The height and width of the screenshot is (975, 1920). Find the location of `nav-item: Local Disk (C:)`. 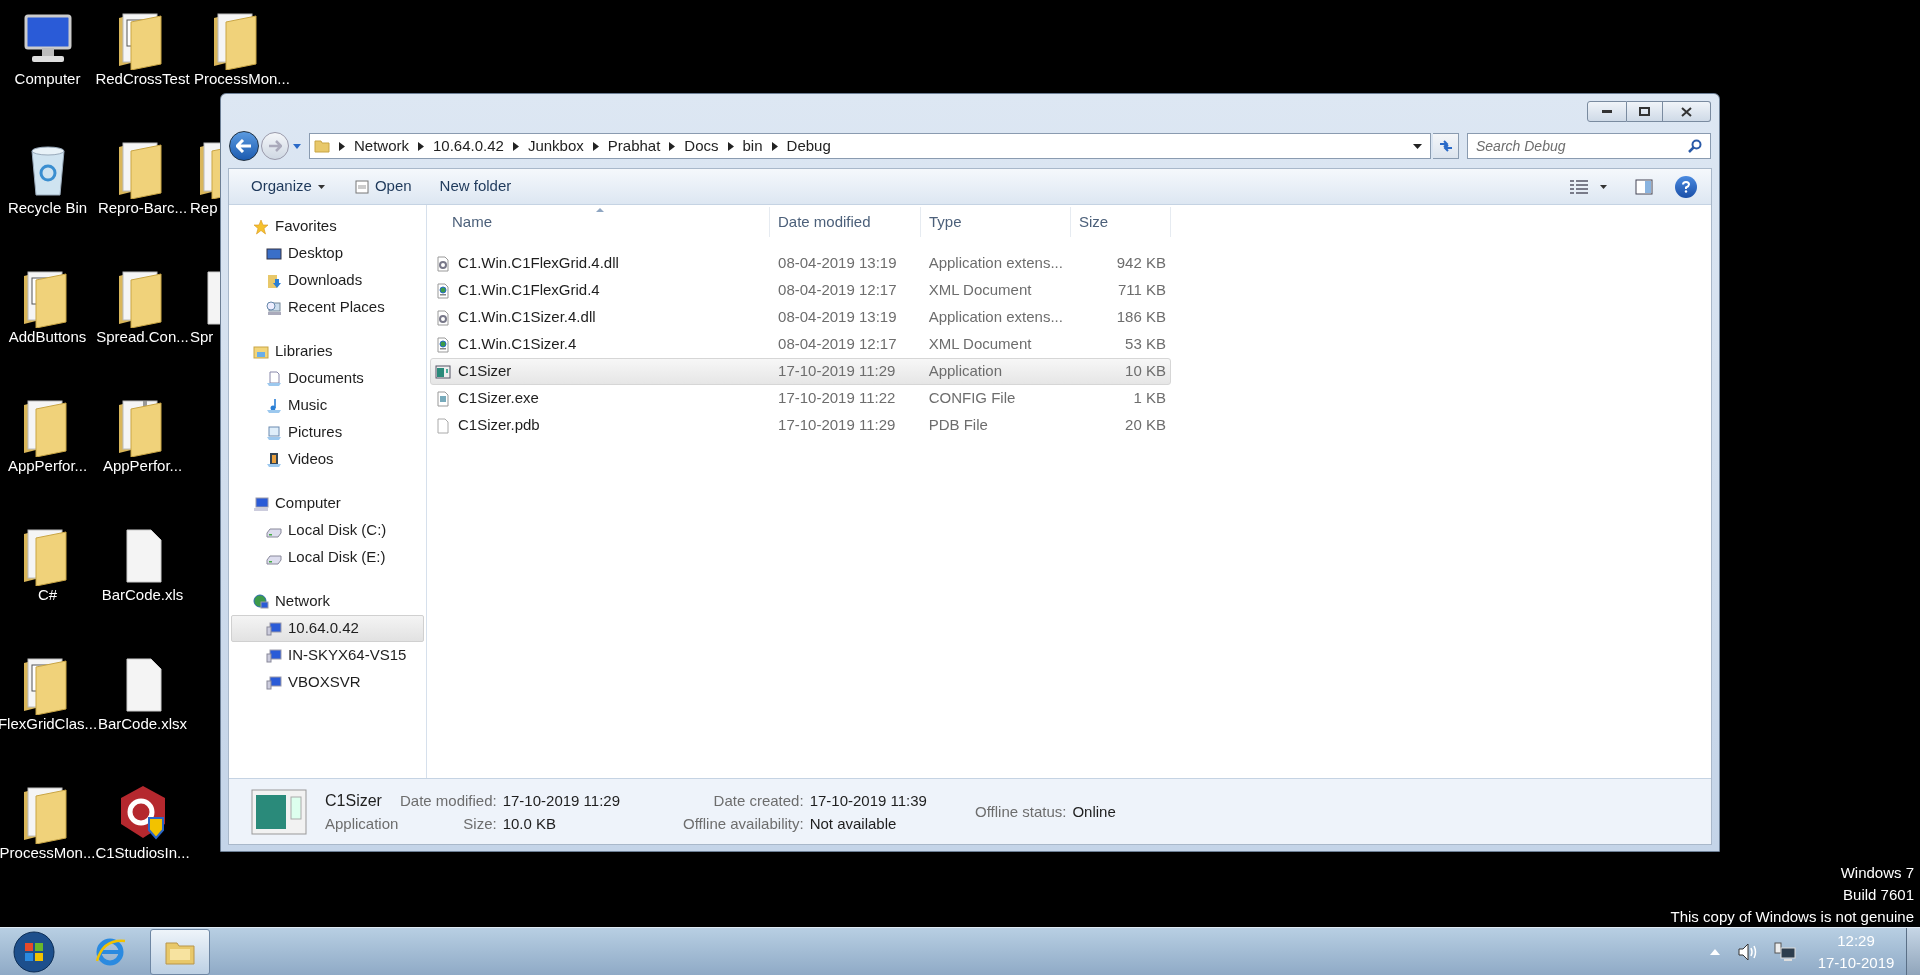

nav-item: Local Disk (C:) is located at coordinates (327, 530).